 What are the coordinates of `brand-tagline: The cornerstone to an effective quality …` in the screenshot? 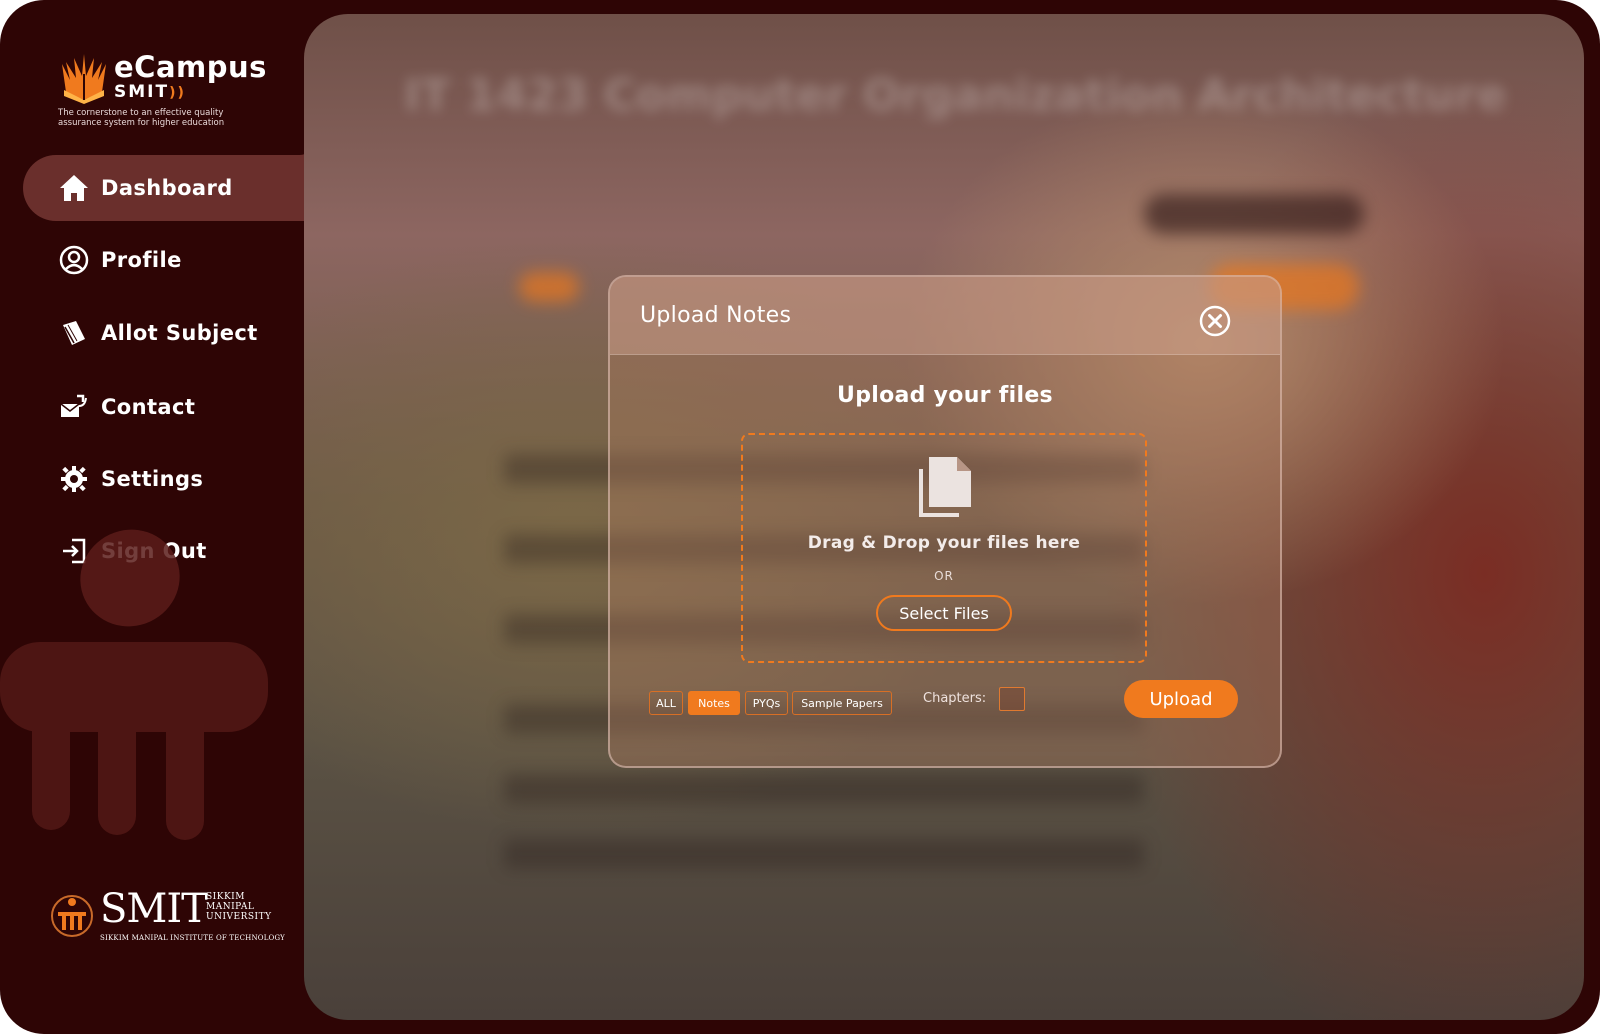 It's located at (141, 118).